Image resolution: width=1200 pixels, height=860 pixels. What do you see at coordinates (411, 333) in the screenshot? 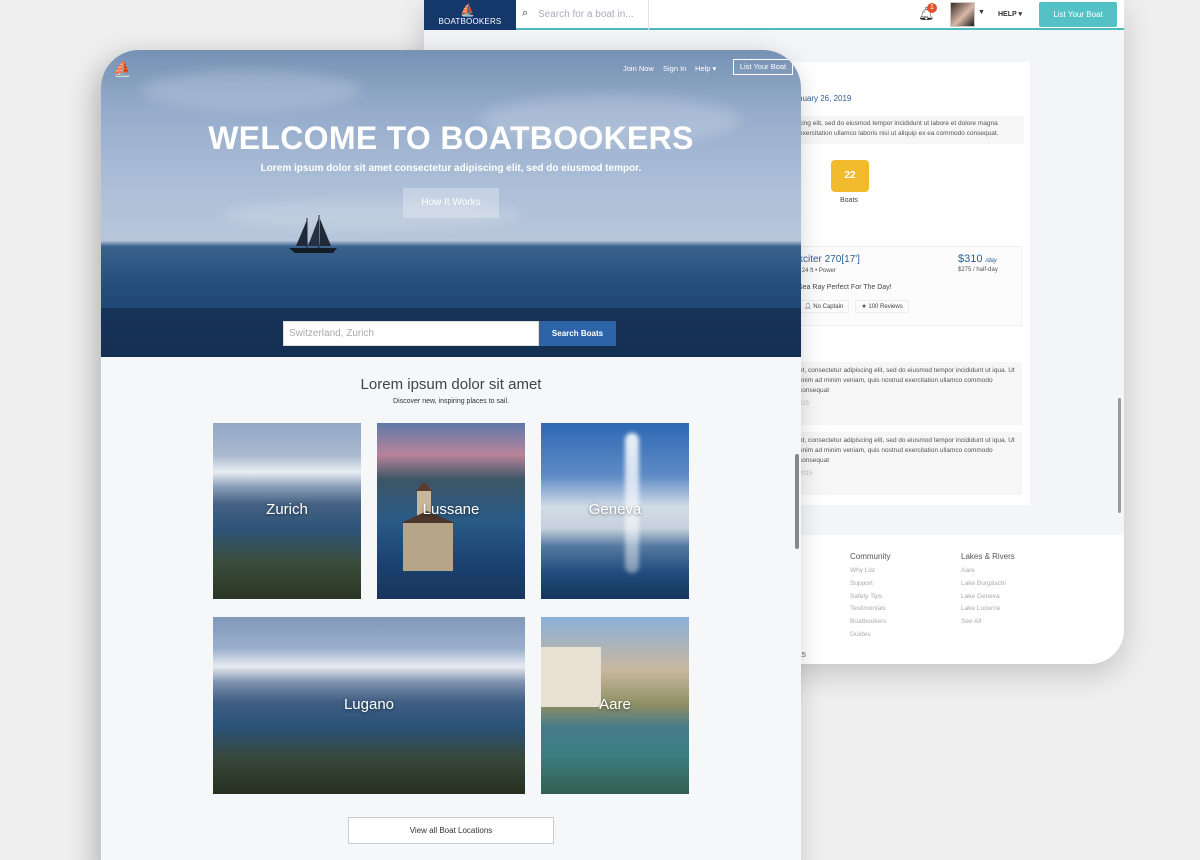
I see `location-search-input: Switzerland, Zurich` at bounding box center [411, 333].